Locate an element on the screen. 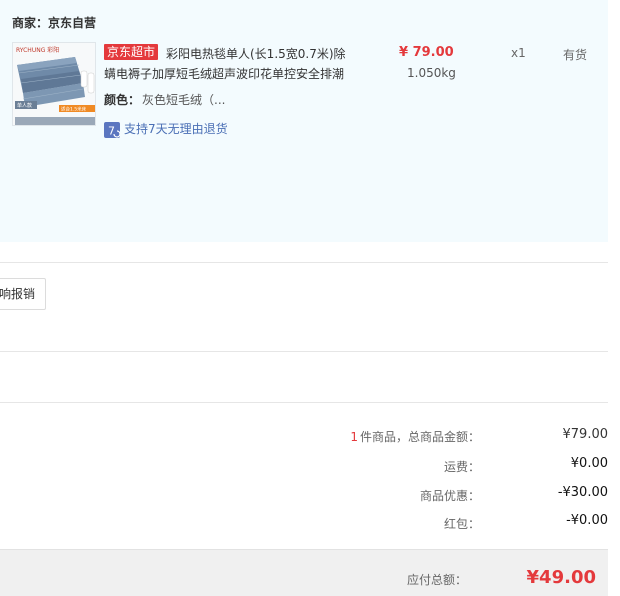 This screenshot has width=620, height=596. merchant-row: 商家：京东自营 is located at coordinates (54, 22).